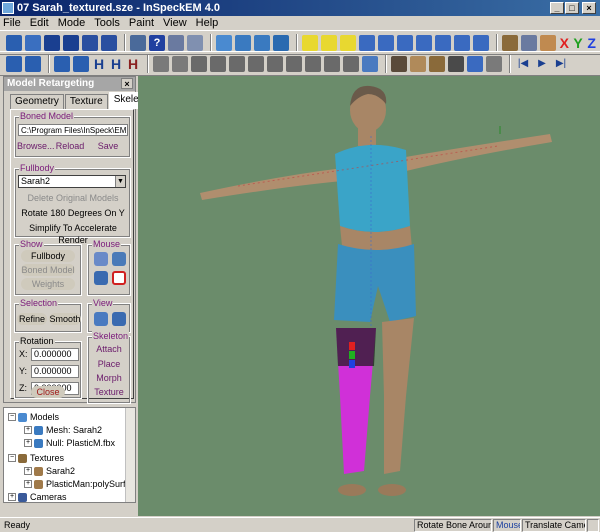 The height and width of the screenshot is (532, 600). I want to click on merge-icon, so click(332, 63).